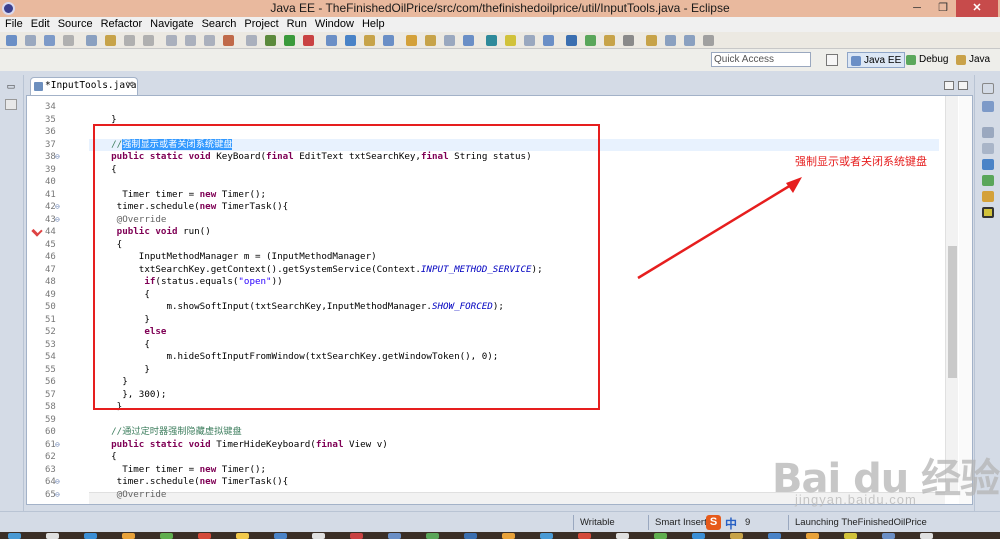  I want to click on overview-ruler, so click(965, 300).